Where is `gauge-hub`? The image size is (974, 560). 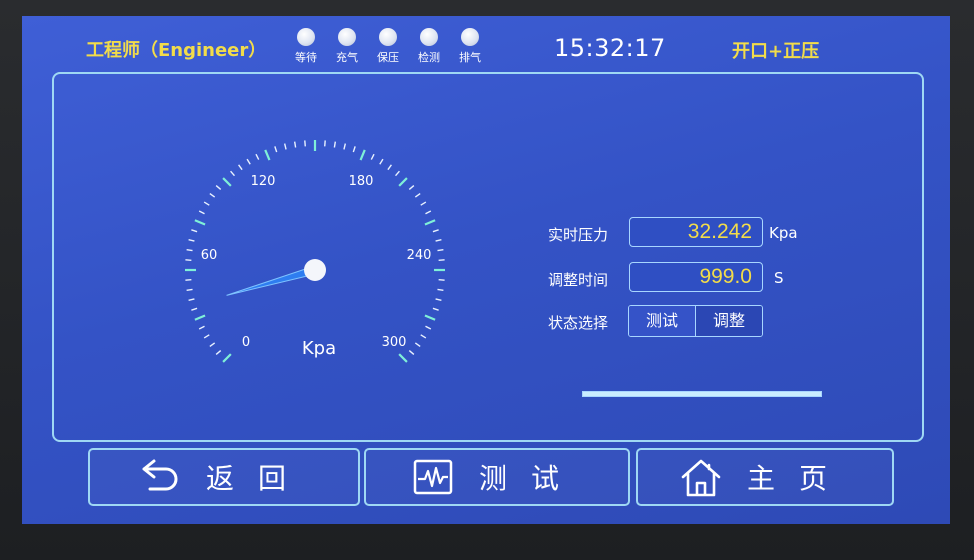 gauge-hub is located at coordinates (315, 270).